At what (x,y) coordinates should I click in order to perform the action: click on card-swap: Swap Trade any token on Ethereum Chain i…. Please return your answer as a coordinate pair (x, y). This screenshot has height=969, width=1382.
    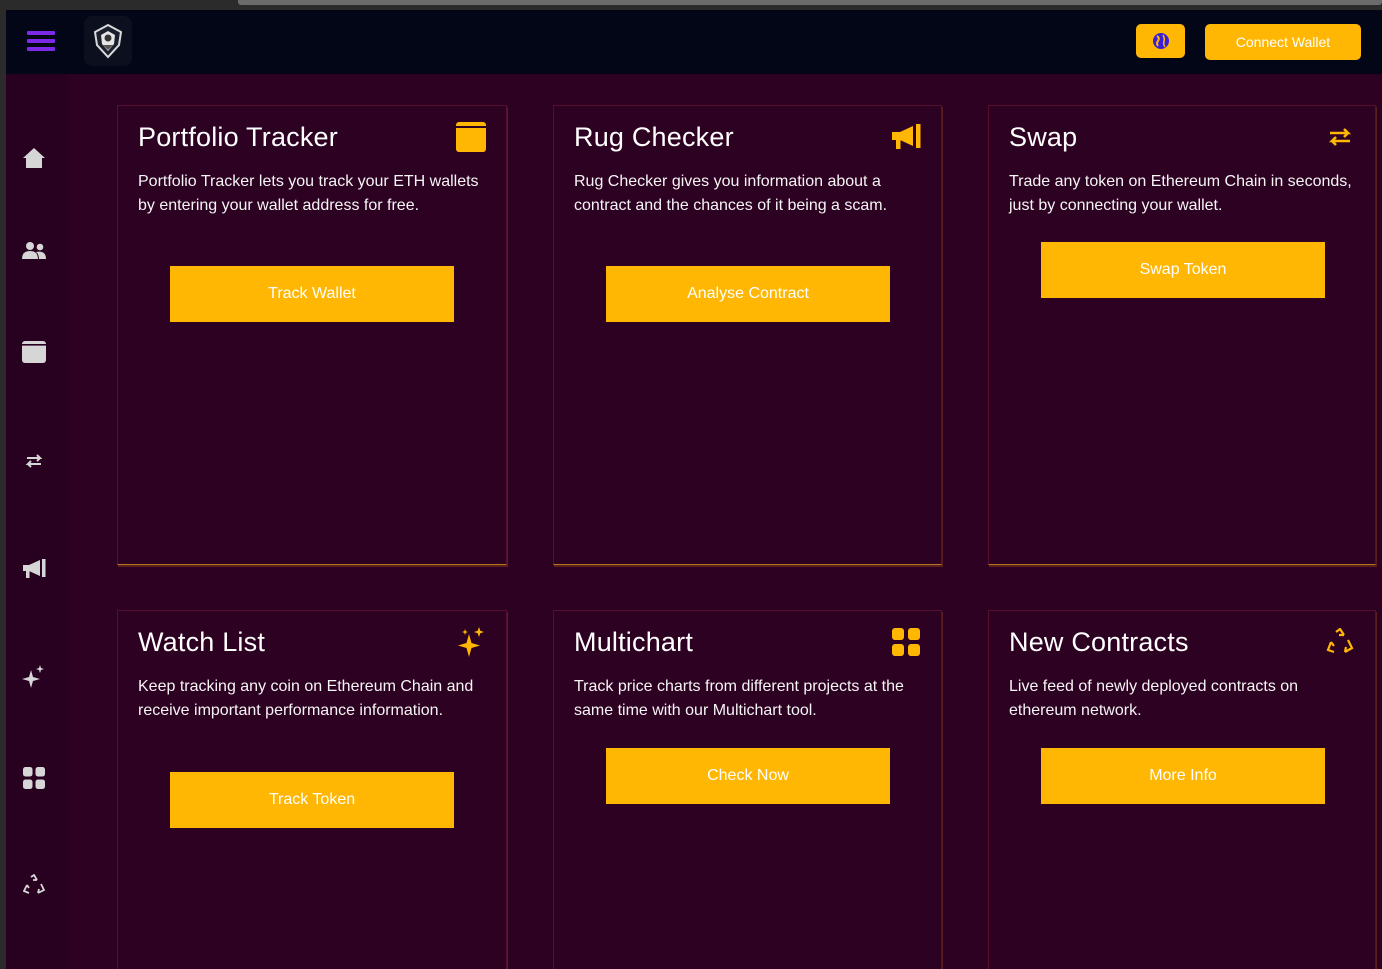
    Looking at the image, I should click on (1182, 335).